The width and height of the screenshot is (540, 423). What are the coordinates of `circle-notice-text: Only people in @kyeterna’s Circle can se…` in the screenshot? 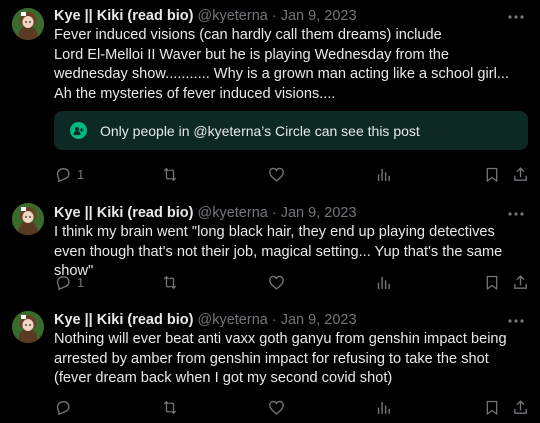 It's located at (260, 130).